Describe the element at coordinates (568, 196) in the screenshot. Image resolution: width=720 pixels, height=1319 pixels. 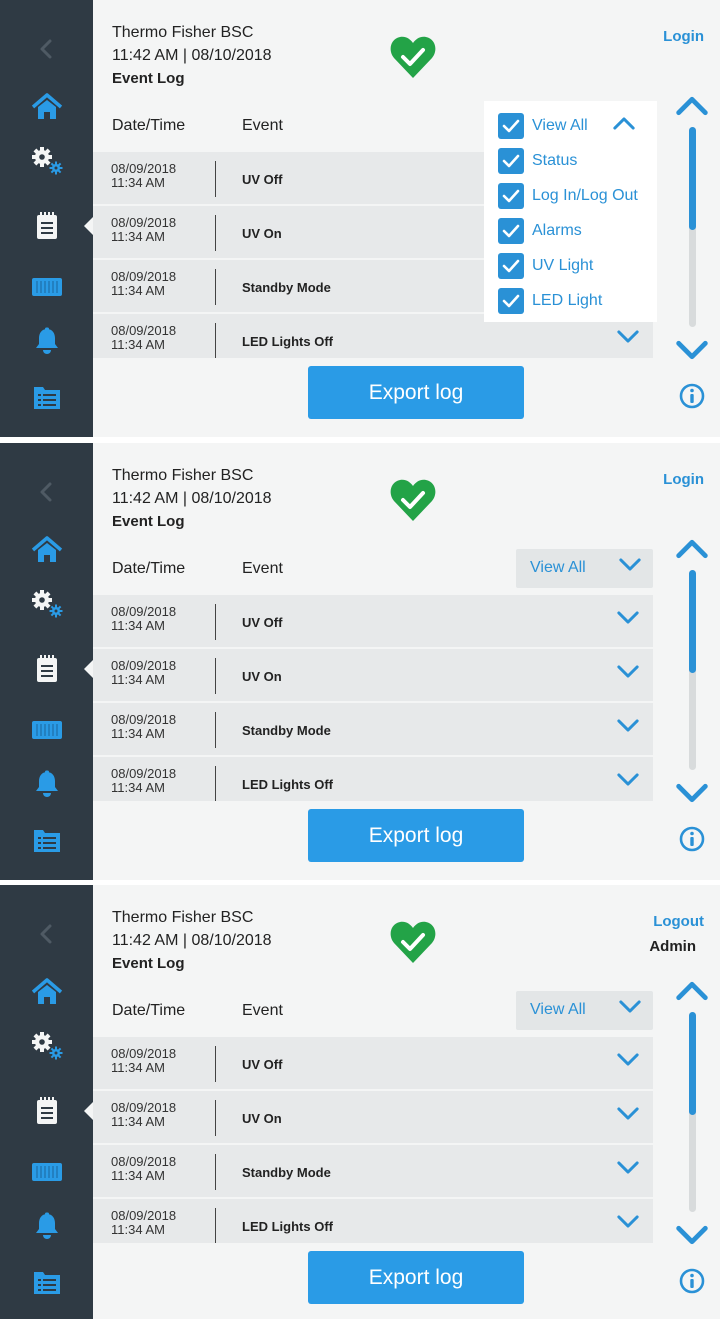
I see `filter-option: Log In/Log Out` at that location.